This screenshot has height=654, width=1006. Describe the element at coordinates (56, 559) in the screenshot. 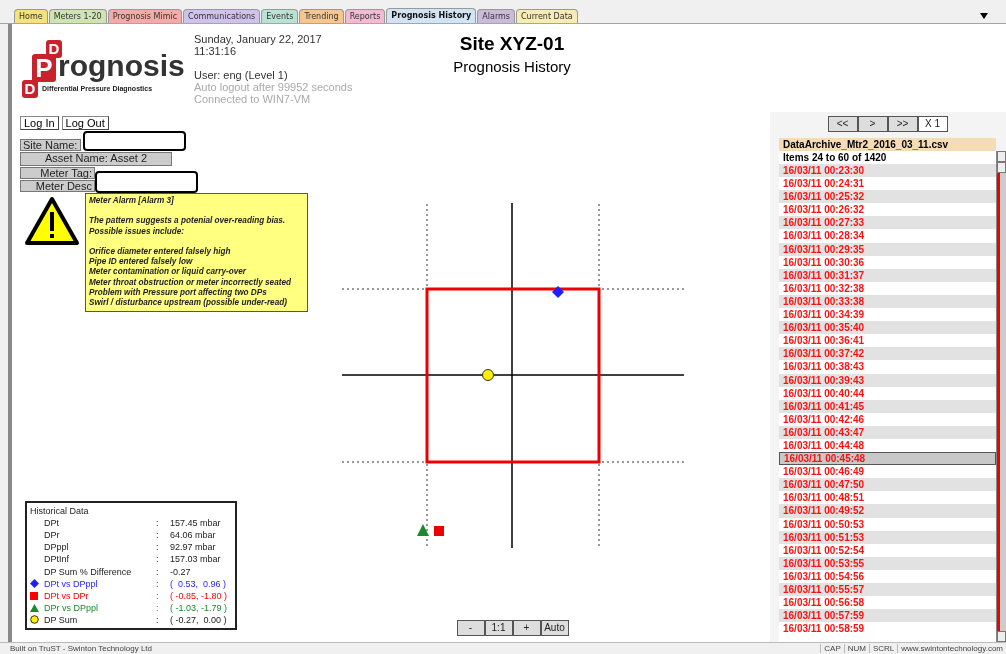

I see `data-label: DPtInf` at that location.